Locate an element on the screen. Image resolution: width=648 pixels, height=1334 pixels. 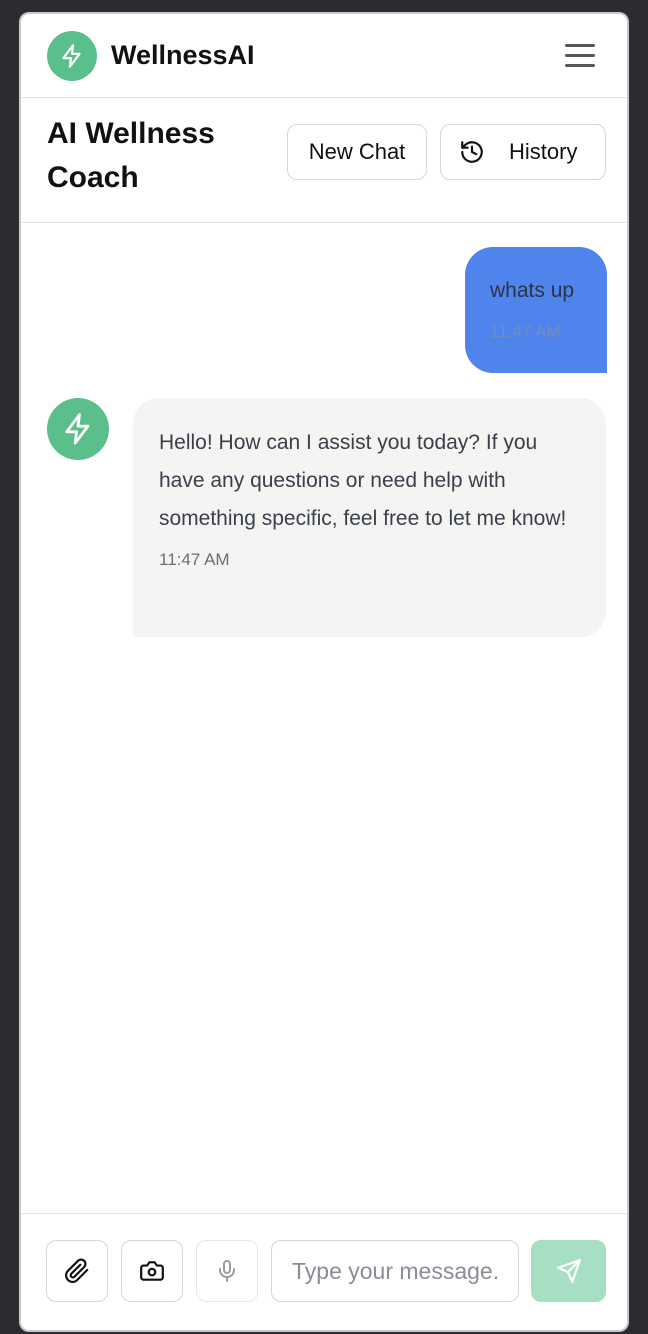
attach-button is located at coordinates (77, 1271).